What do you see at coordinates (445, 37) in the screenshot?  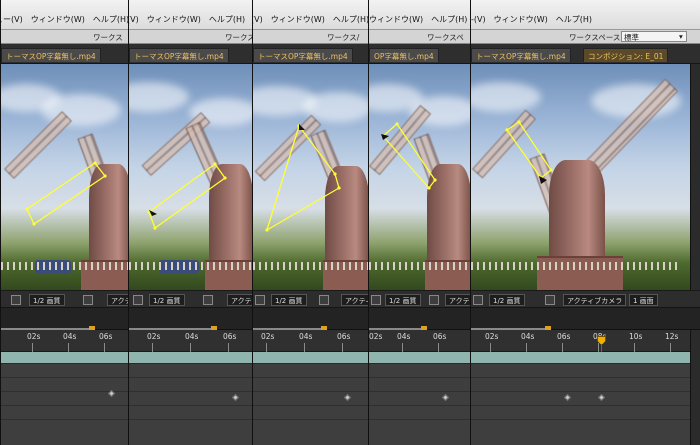 I see `workspace-label: ワークスペ` at bounding box center [445, 37].